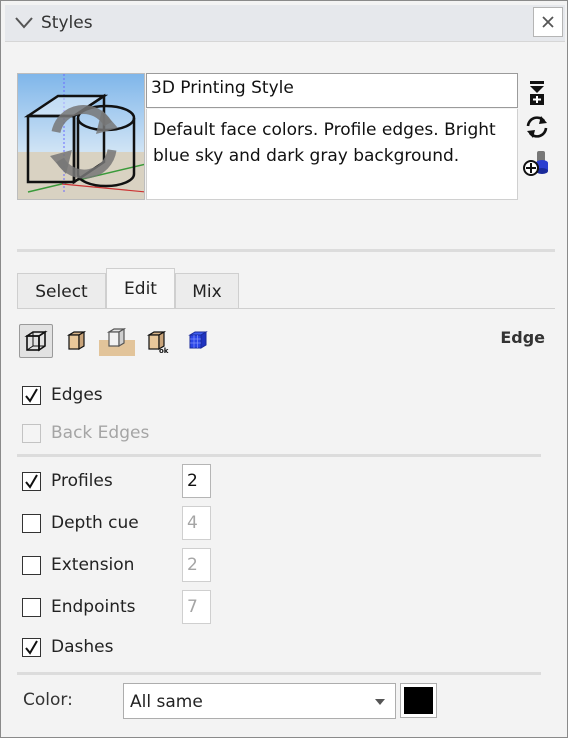  I want to click on extension-option: Extension, so click(78, 565).